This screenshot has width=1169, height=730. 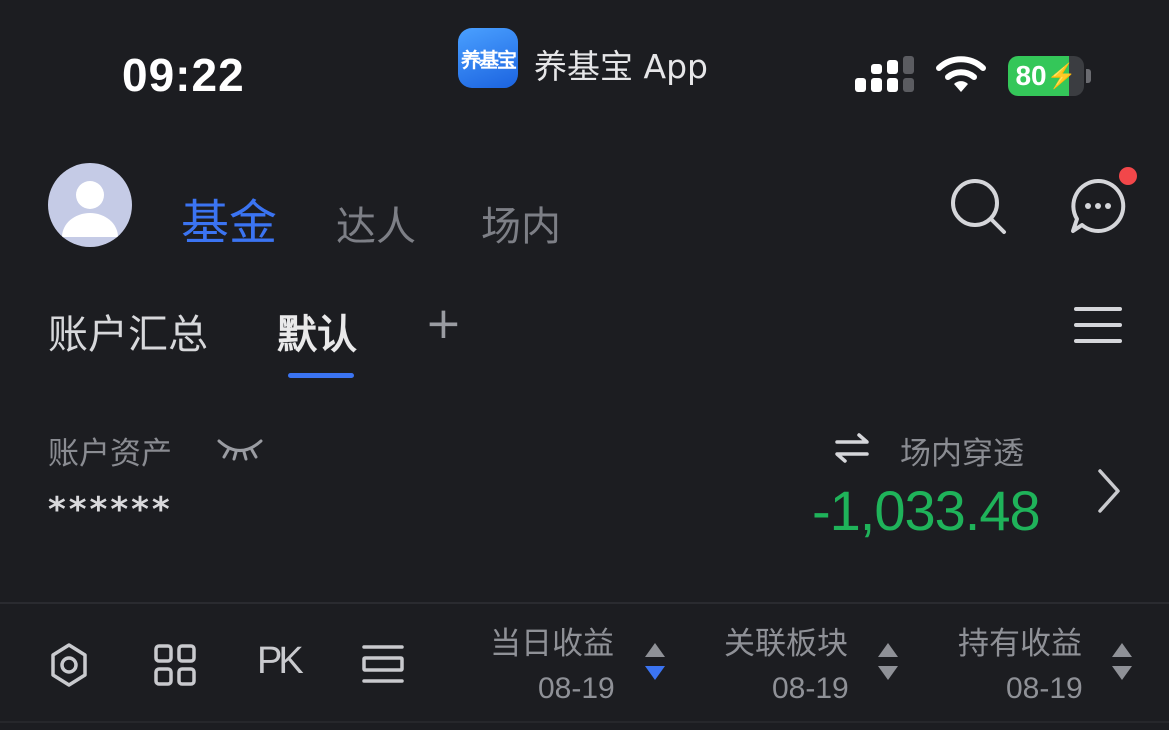 I want to click on subtab-account-summary: 账户汇总, so click(x=128, y=331).